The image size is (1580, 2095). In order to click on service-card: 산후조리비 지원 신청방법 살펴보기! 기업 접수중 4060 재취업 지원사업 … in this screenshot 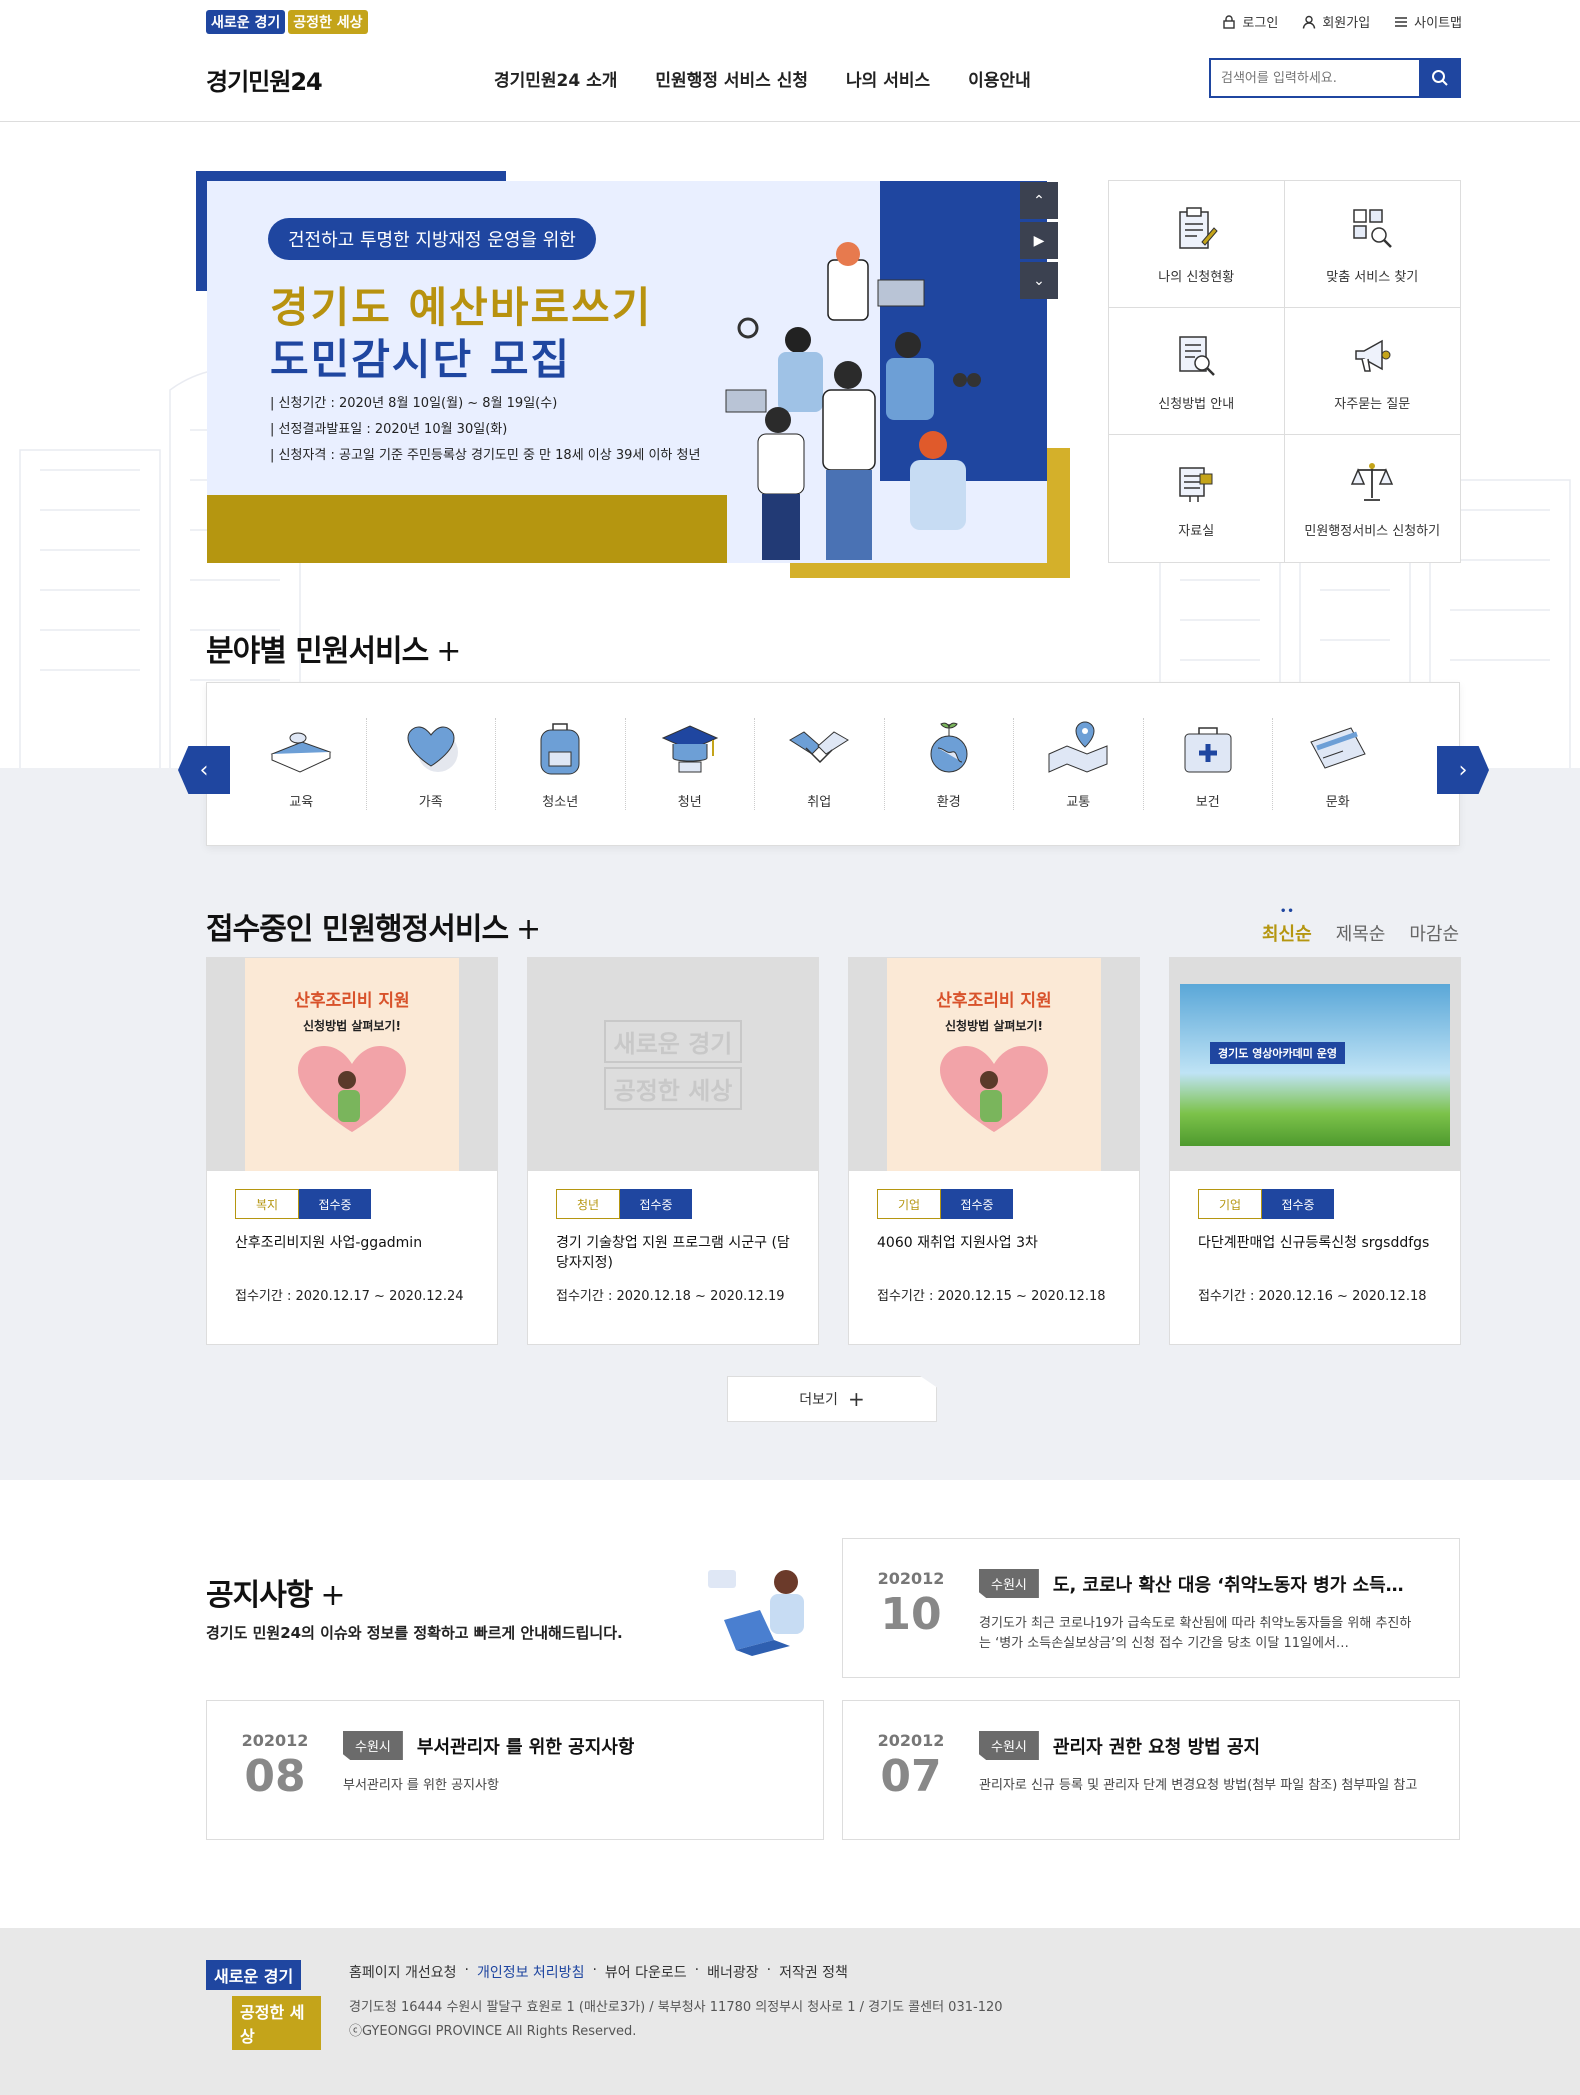, I will do `click(994, 1151)`.